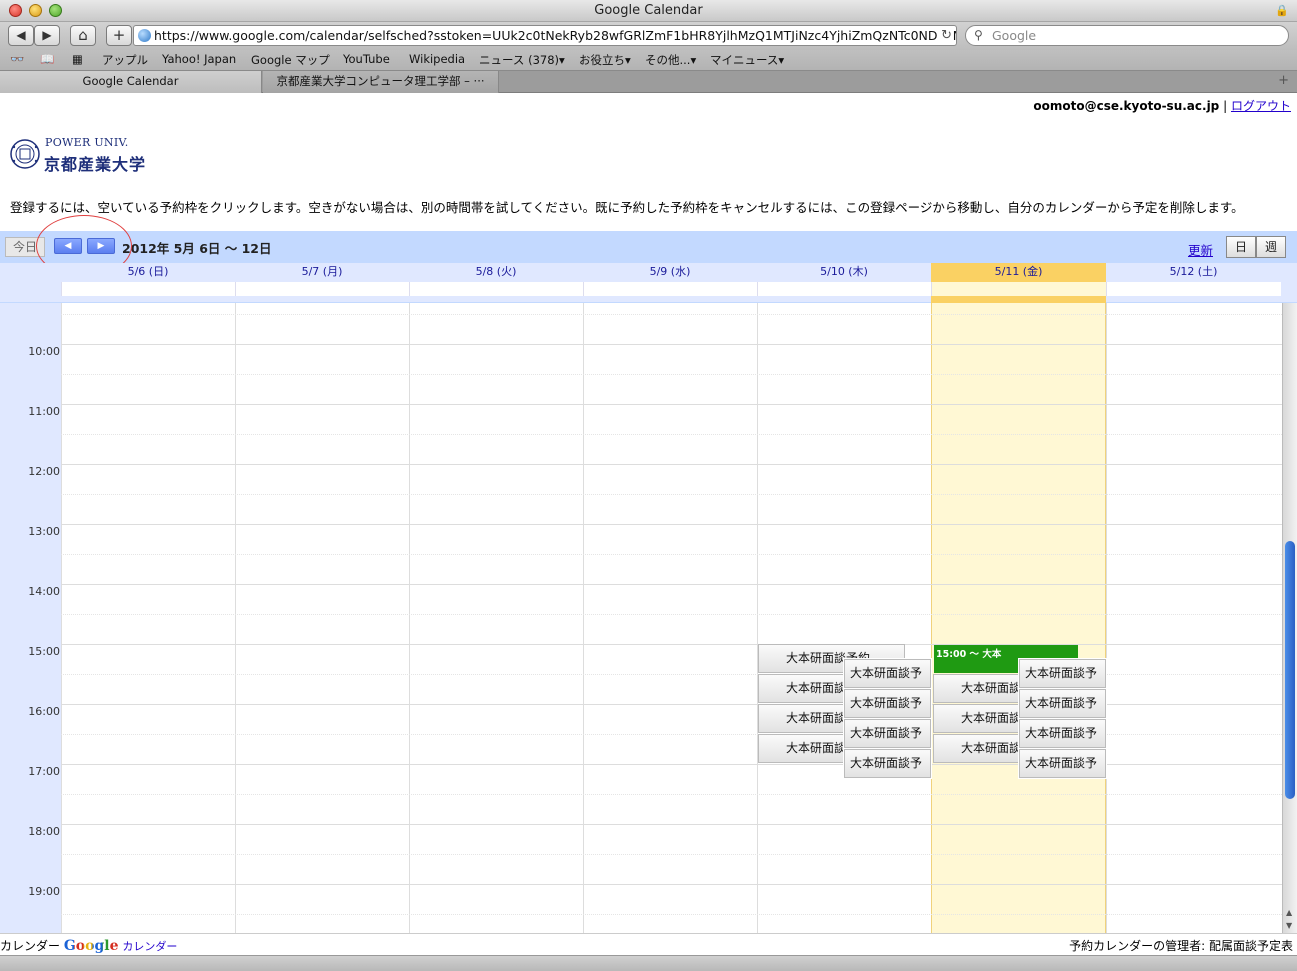 This screenshot has height=971, width=1297. I want to click on back-button: ◀, so click(21, 35).